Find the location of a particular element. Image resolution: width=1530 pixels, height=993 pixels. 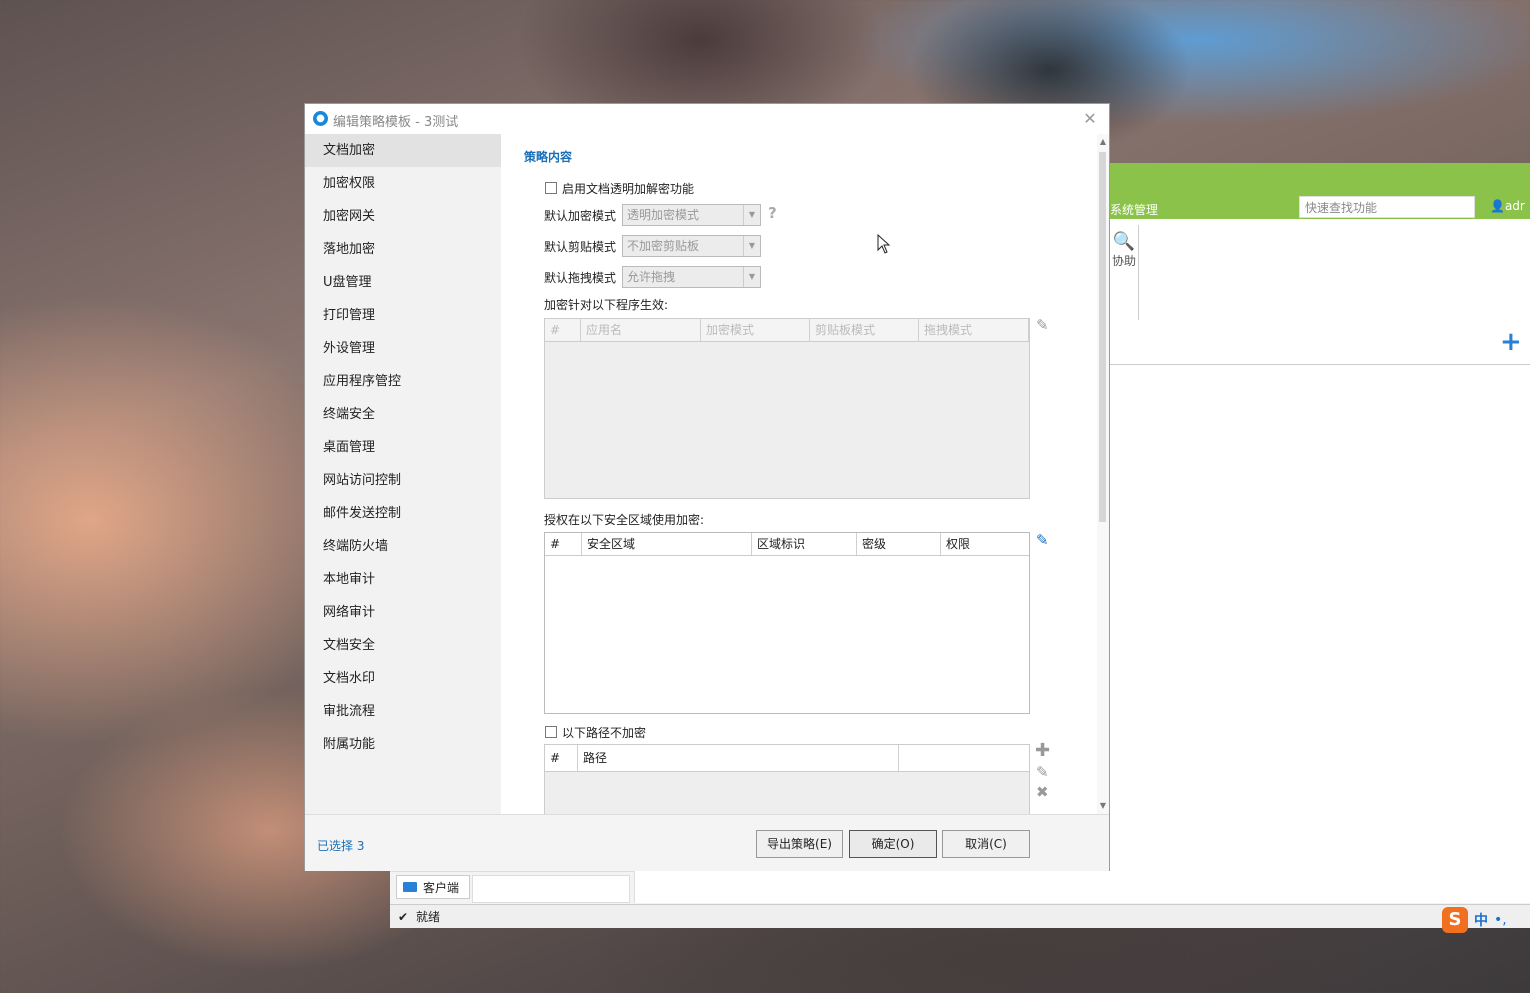

ok-button: 确定(O) is located at coordinates (893, 844).